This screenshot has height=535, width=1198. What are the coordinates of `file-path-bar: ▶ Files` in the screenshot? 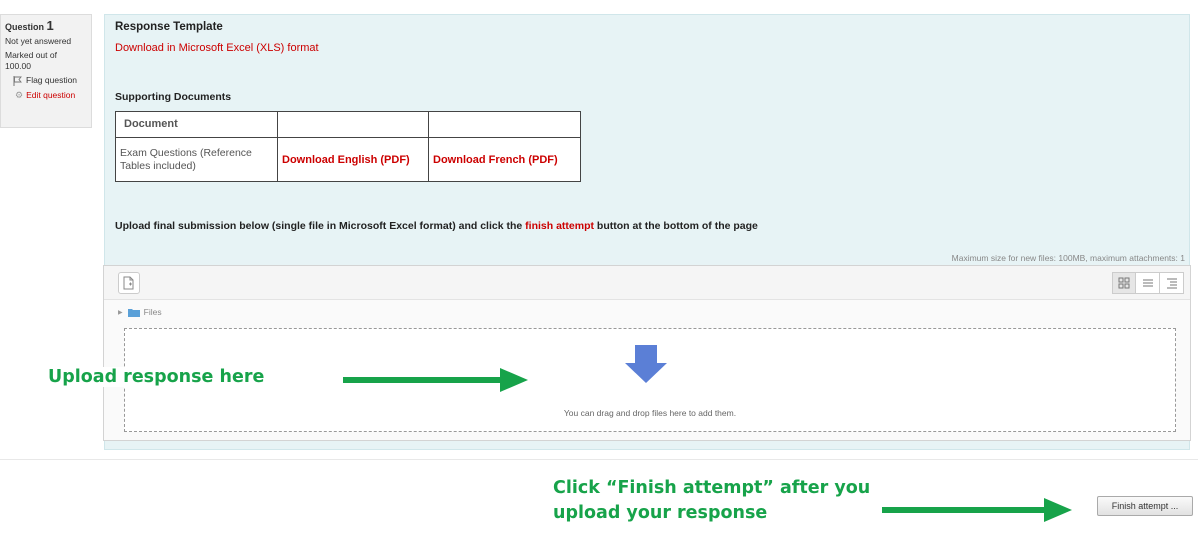 It's located at (140, 312).